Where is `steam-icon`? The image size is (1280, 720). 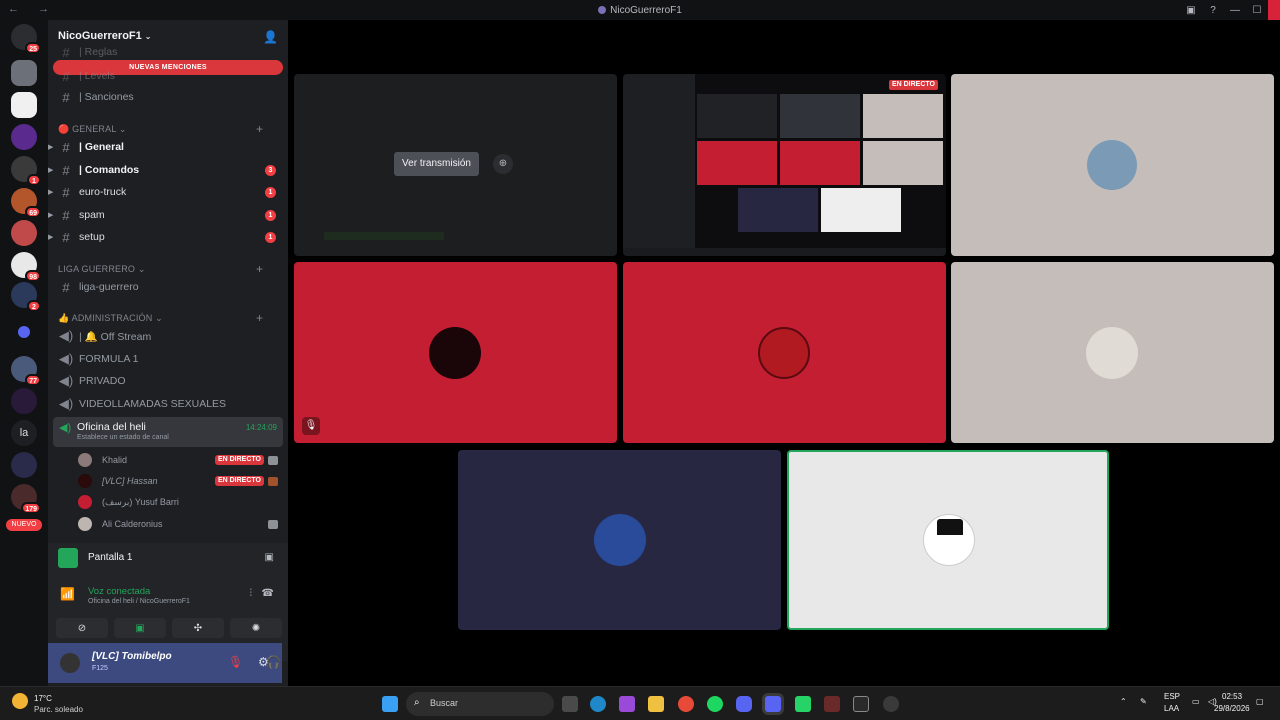 steam-icon is located at coordinates (861, 704).